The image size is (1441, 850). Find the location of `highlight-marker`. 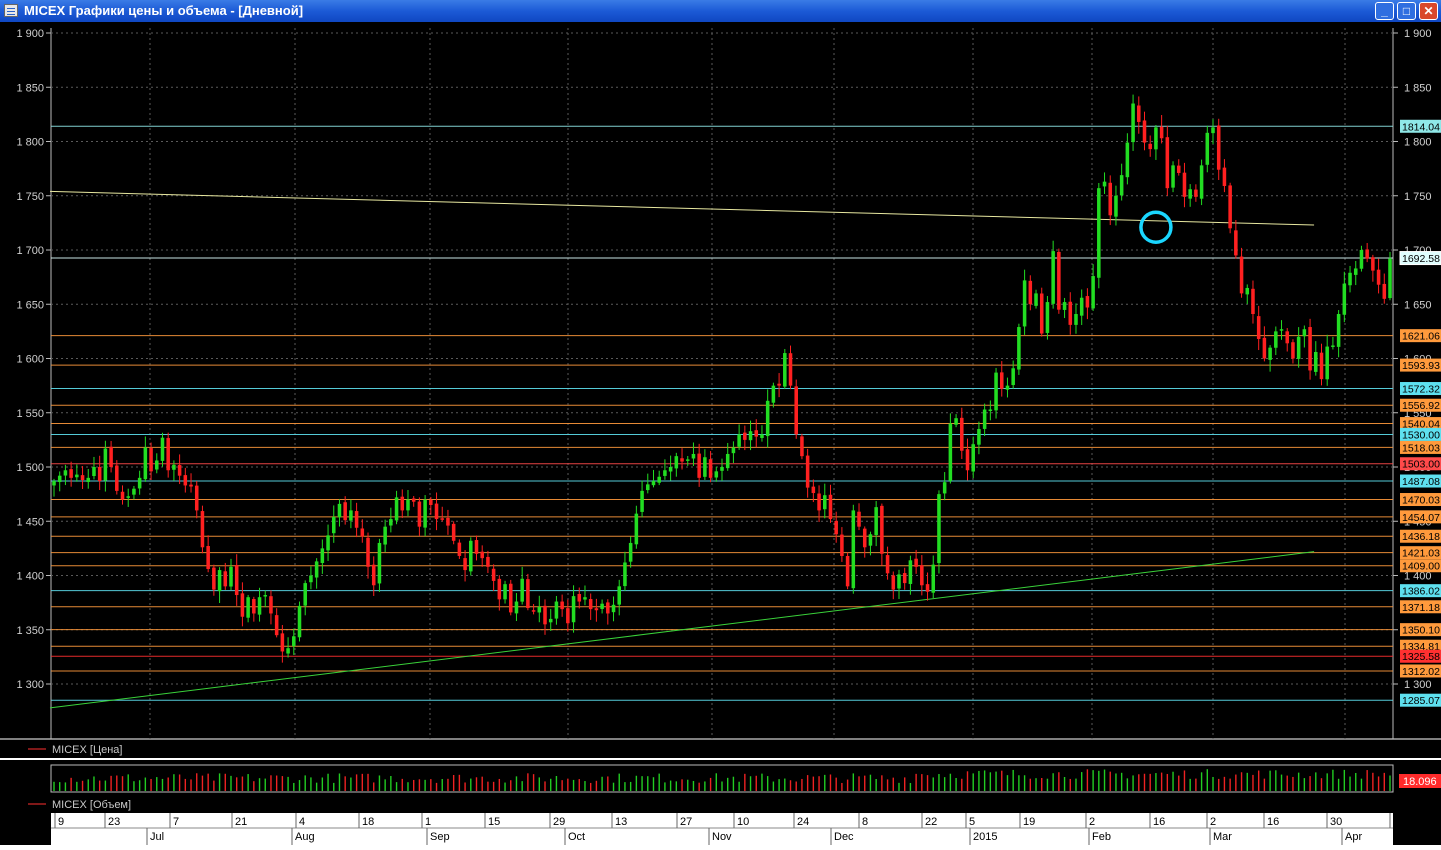

highlight-marker is located at coordinates (1156, 227).